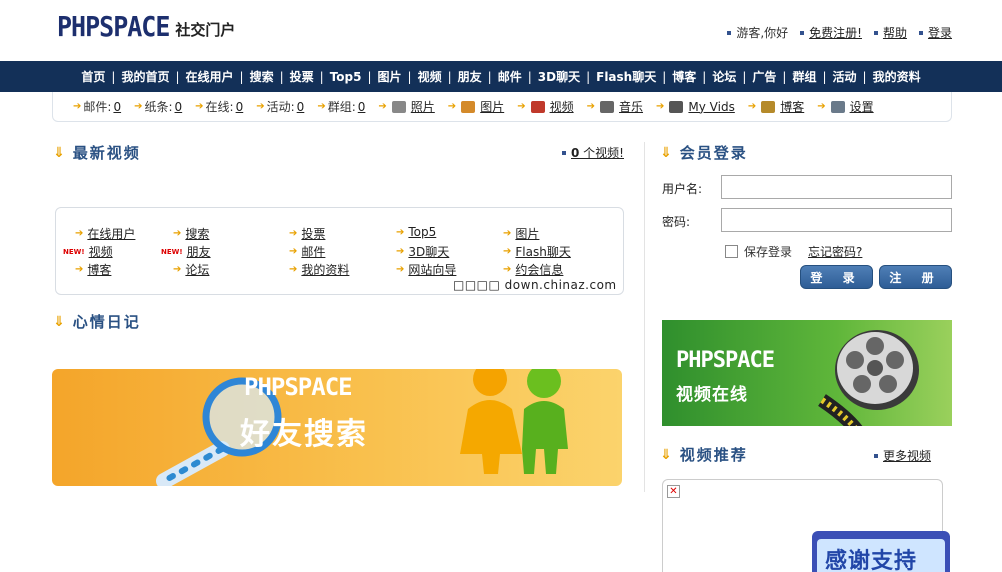 The image size is (1002, 572). What do you see at coordinates (597, 152) in the screenshot?
I see `video-count-link: 0 个视频!` at bounding box center [597, 152].